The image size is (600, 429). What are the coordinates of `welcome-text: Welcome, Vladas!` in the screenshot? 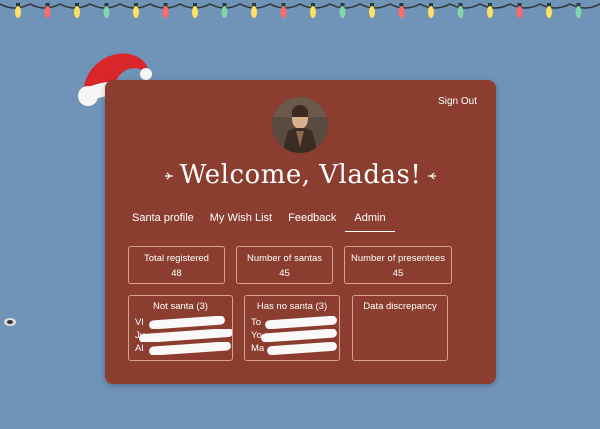 It's located at (300, 175).